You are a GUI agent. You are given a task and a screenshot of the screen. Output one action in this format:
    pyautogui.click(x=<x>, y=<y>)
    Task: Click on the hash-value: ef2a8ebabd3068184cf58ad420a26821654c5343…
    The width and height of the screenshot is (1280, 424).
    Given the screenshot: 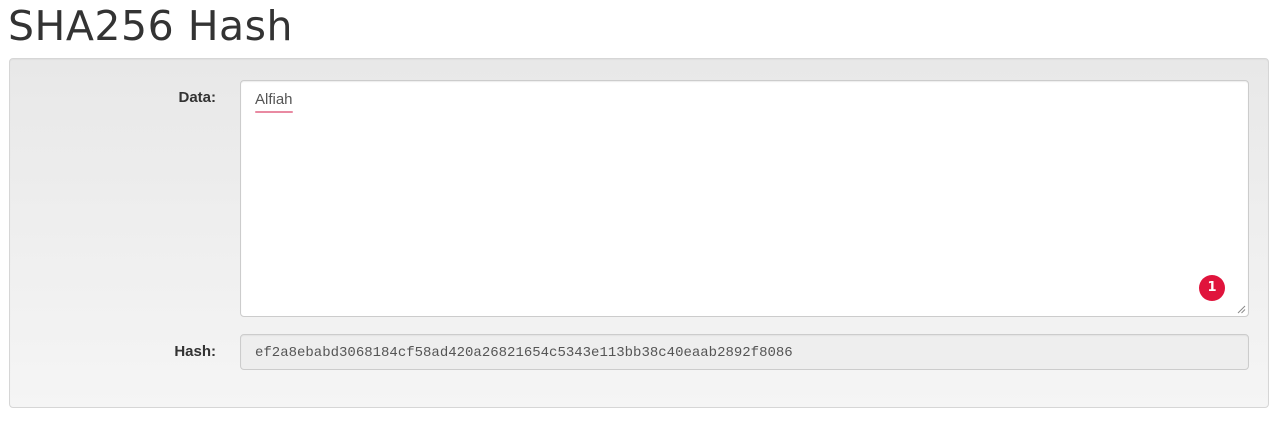 What is the action you would take?
    pyautogui.click(x=524, y=353)
    